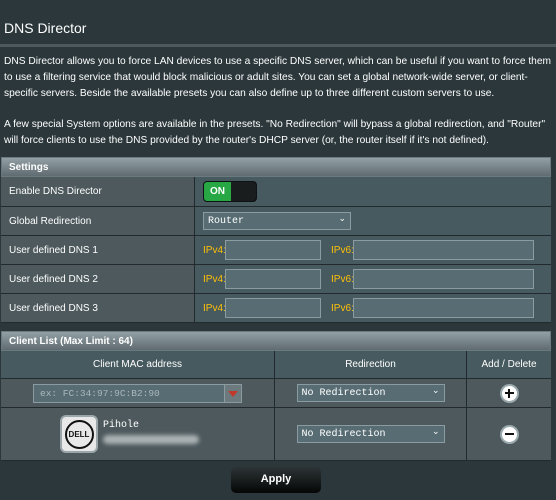 The image size is (556, 500). Describe the element at coordinates (214, 250) in the screenshot. I see `dns1-ipv4-label: IPv4:` at that location.